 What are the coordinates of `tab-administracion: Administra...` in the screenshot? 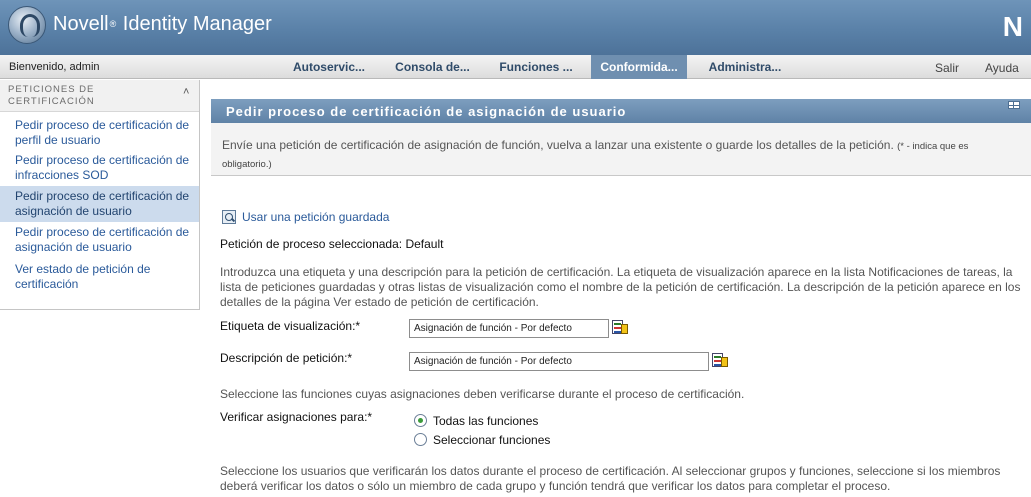 It's located at (745, 67).